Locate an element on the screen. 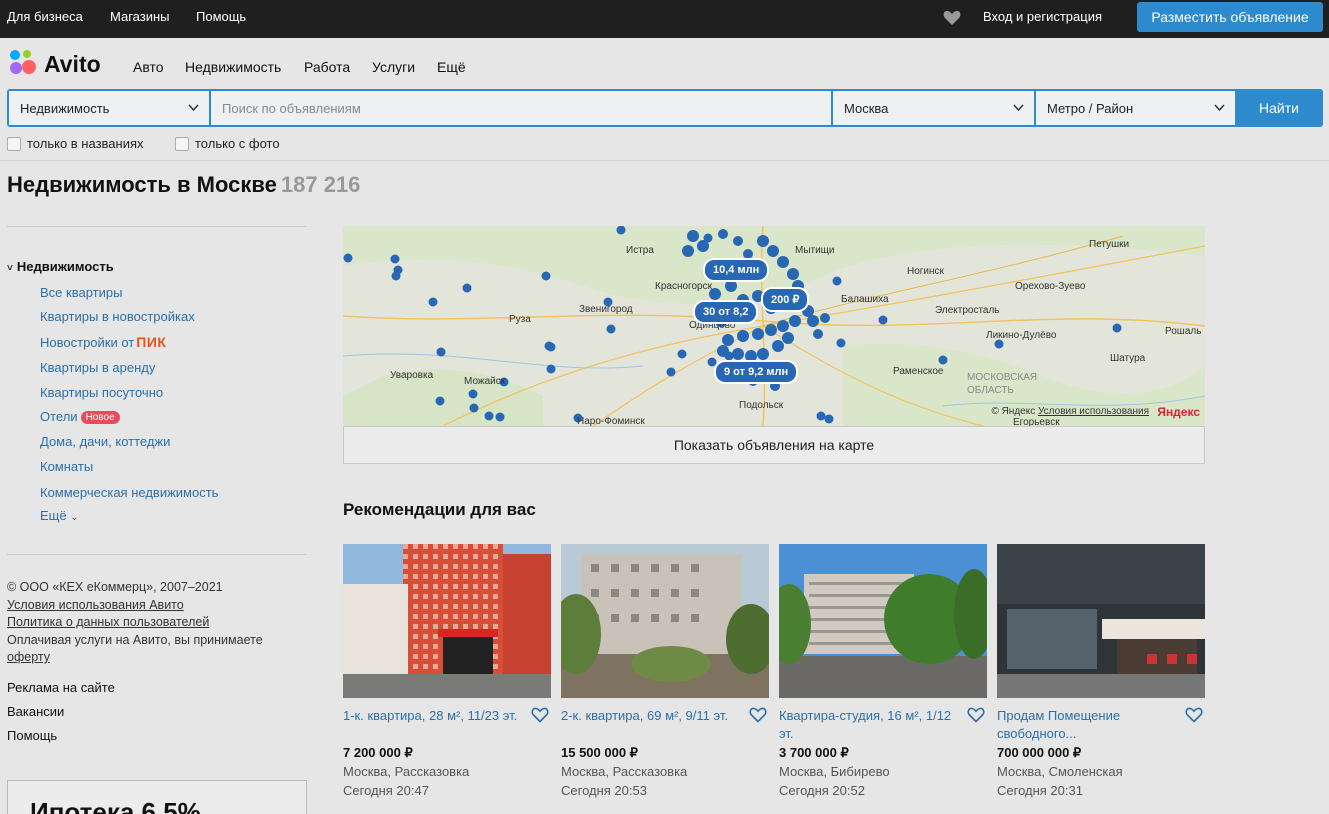 Image resolution: width=1329 pixels, height=814 pixels. map-city-label: Орехово-Зуево is located at coordinates (1050, 286).